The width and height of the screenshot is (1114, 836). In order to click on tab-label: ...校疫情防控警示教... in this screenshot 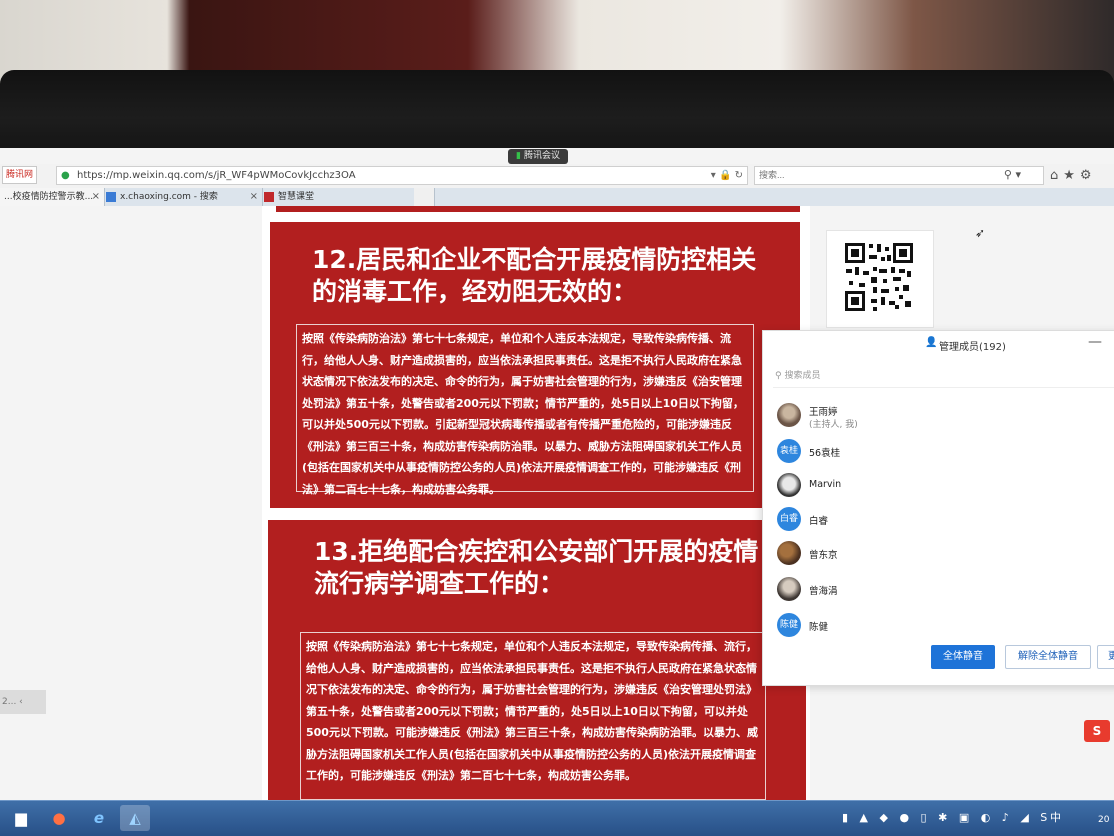, I will do `click(49, 197)`.